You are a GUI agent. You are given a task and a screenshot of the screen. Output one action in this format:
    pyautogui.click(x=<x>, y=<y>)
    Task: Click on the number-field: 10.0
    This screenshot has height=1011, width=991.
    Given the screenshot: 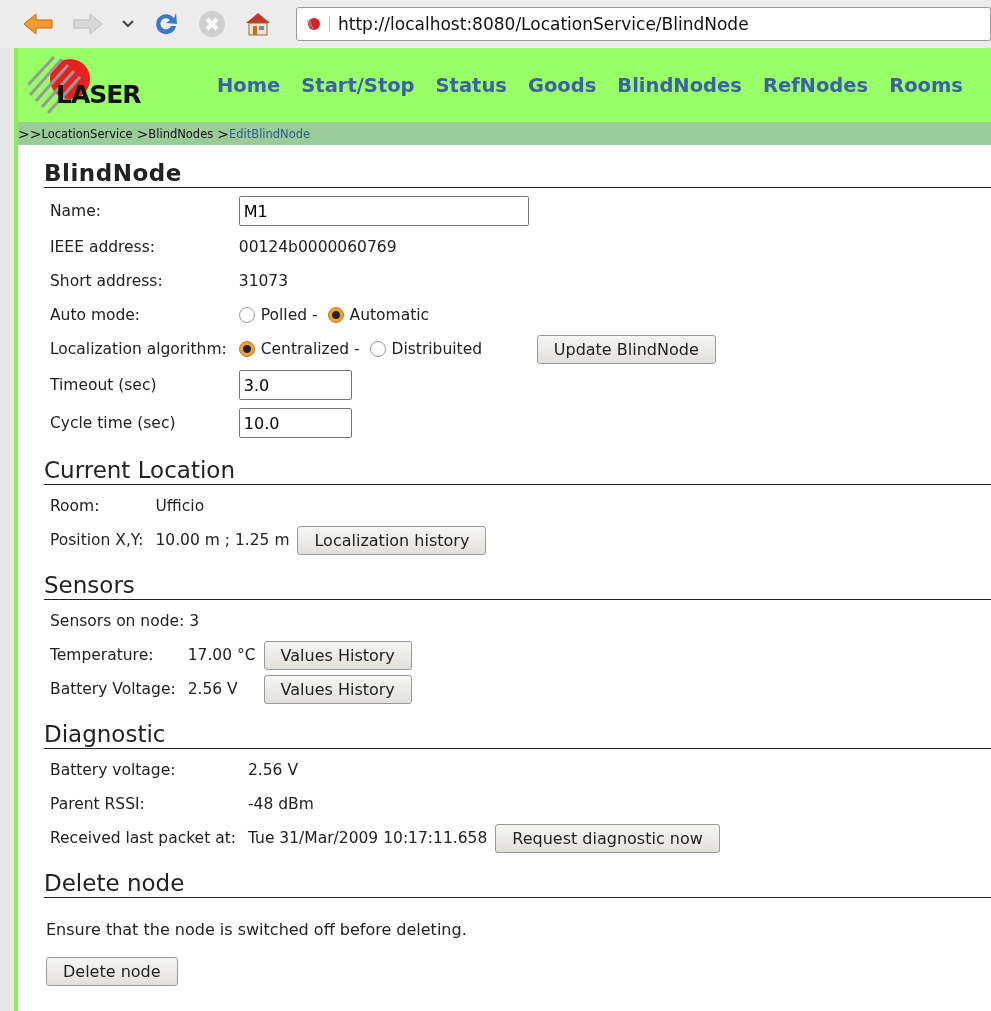 What is the action you would take?
    pyautogui.click(x=295, y=423)
    